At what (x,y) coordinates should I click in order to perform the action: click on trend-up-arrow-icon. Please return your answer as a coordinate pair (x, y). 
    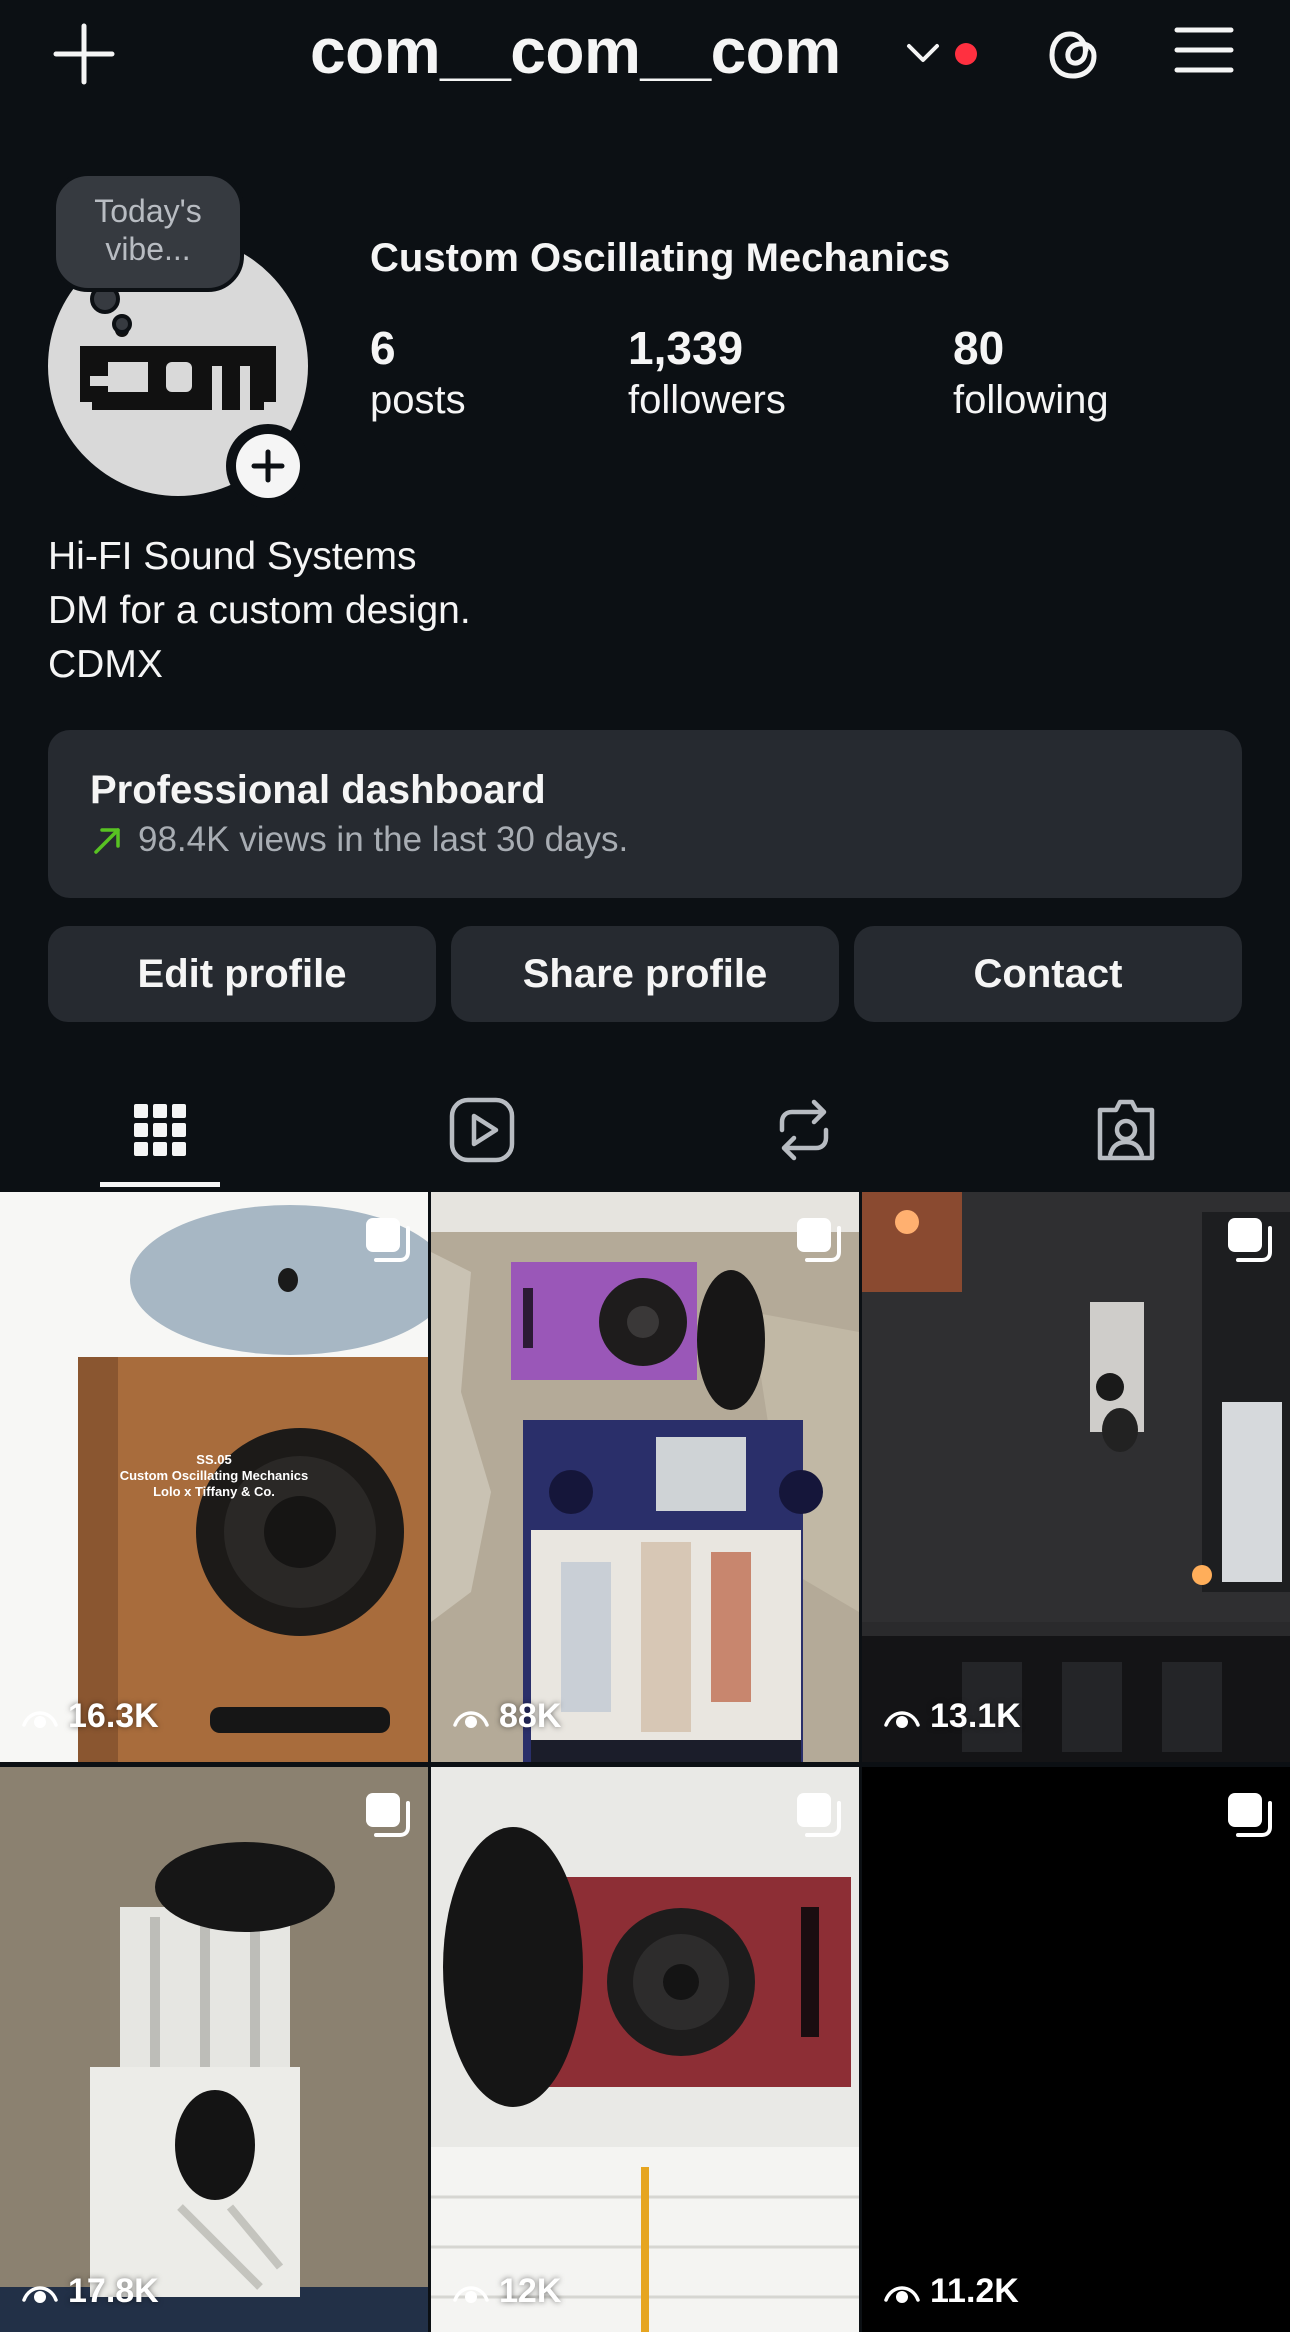
    Looking at the image, I should click on (107, 841).